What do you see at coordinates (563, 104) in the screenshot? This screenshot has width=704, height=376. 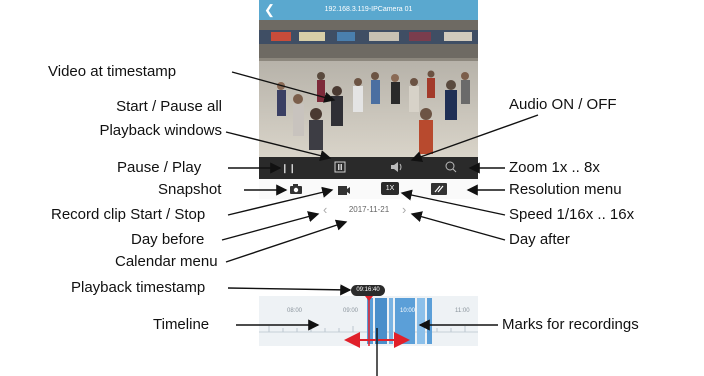 I see `annotation-audio: Audio ON / OFF` at bounding box center [563, 104].